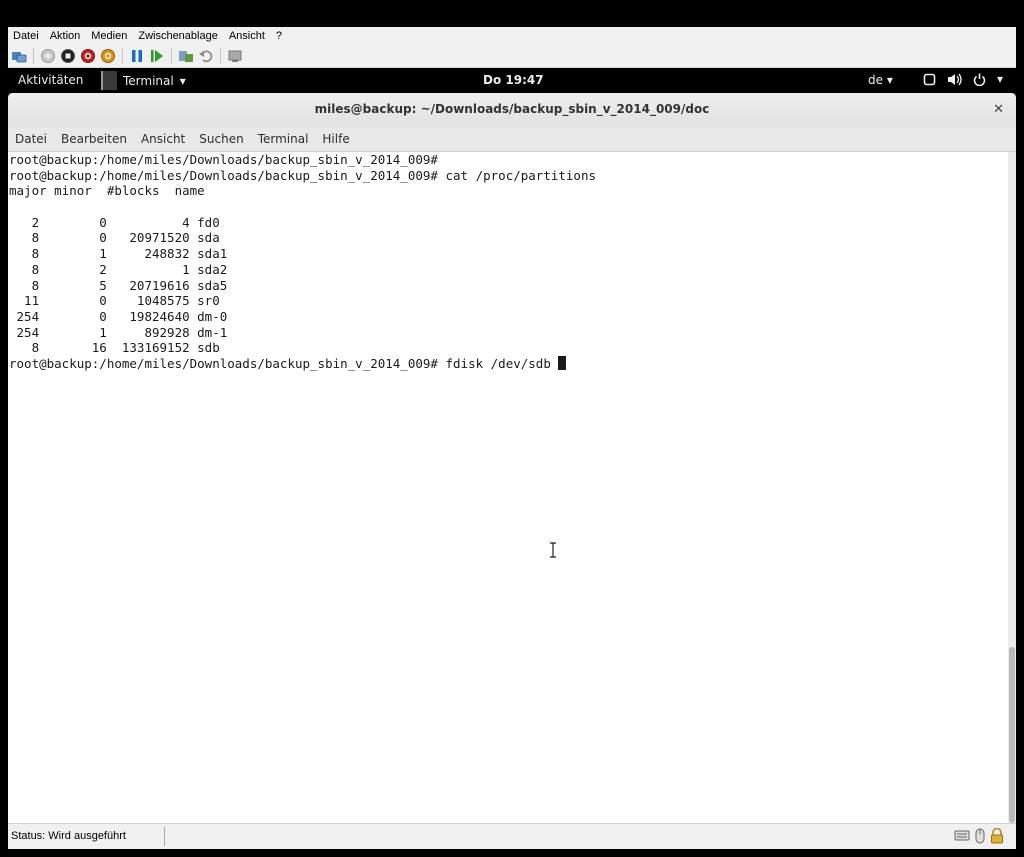  Describe the element at coordinates (118, 316) in the screenshot. I see `terminal-line: 254 0 19824640 dm-0` at that location.